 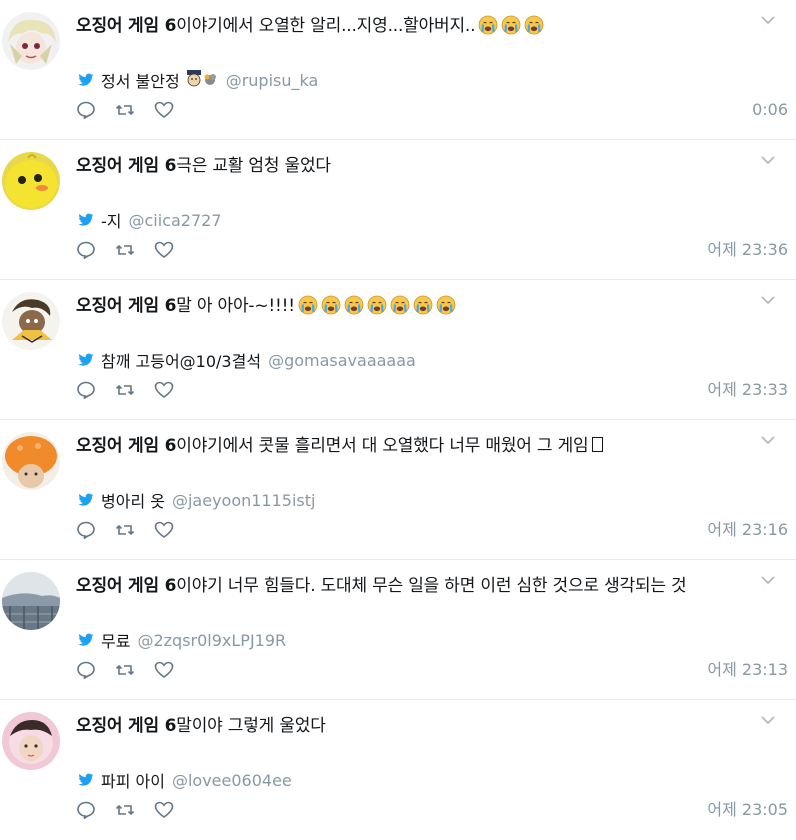 I want to click on user-handle: @2zqsr0l9xLPJ19R, so click(x=211, y=640).